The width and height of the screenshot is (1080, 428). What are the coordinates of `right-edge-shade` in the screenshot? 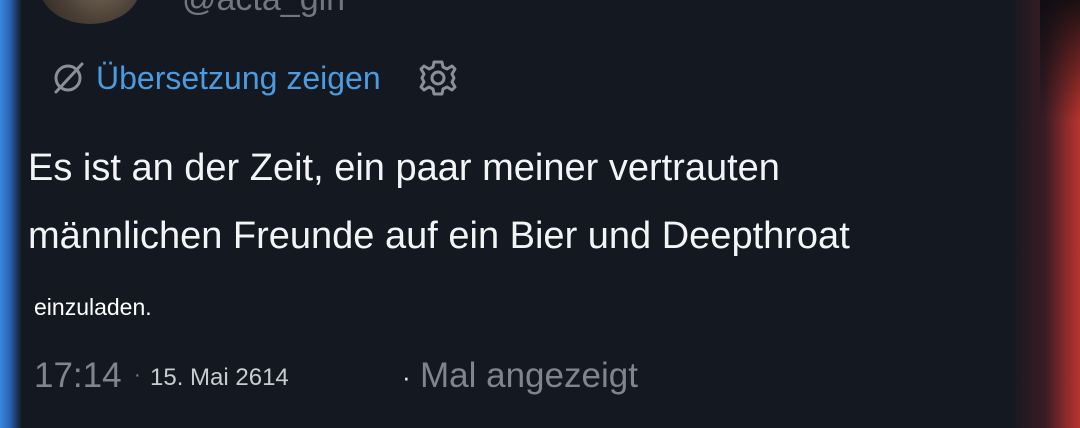 It's located at (1060, 60).